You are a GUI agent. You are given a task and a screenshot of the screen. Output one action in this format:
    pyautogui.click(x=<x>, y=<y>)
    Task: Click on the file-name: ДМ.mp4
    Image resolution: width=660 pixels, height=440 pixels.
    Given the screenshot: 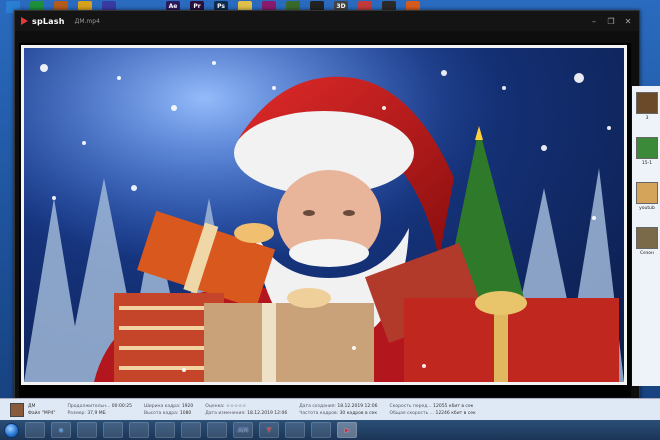 What is the action you would take?
    pyautogui.click(x=87, y=21)
    